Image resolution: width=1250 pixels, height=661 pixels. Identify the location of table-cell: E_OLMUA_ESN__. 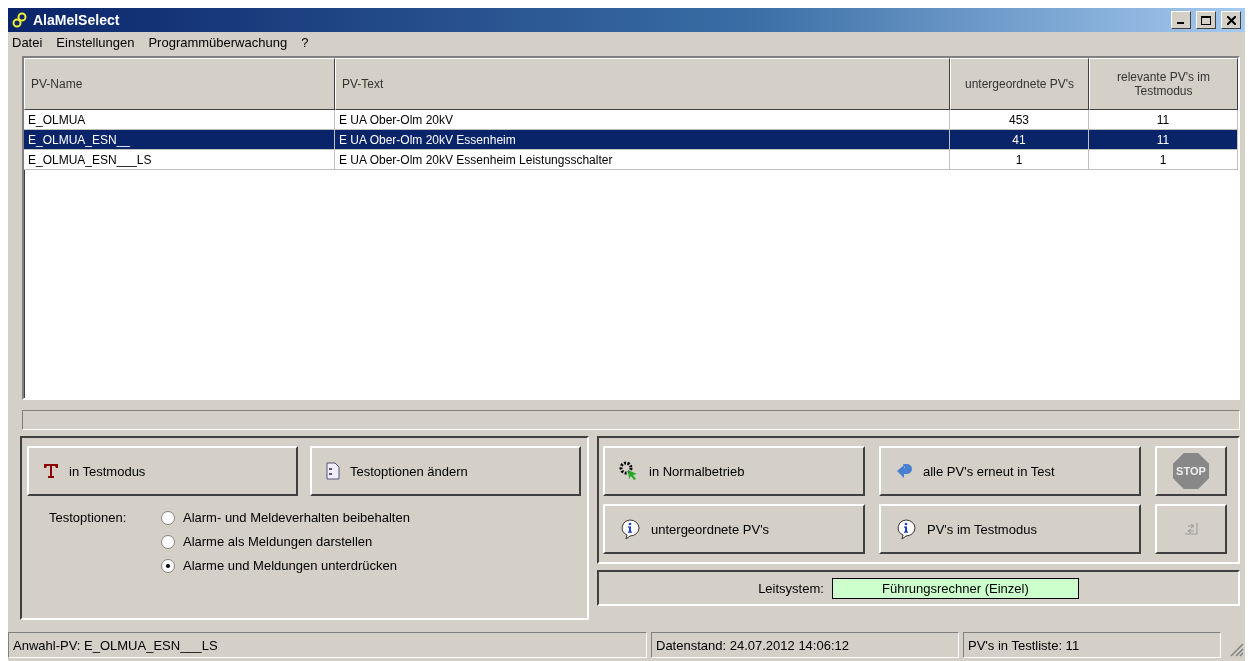
(179, 140).